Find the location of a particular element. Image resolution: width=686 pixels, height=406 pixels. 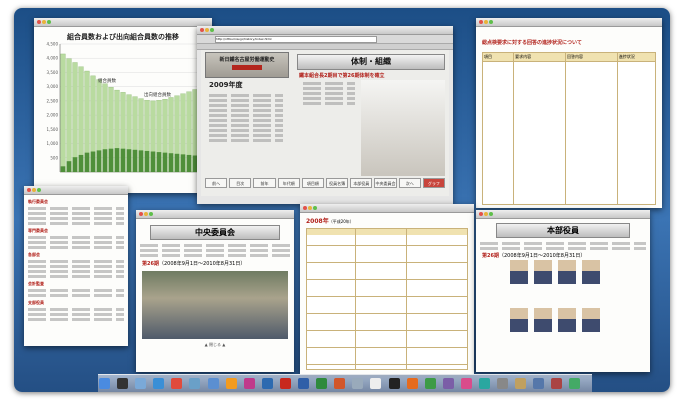

series-label-kumiai: 組合員数 is located at coordinates (107, 80).